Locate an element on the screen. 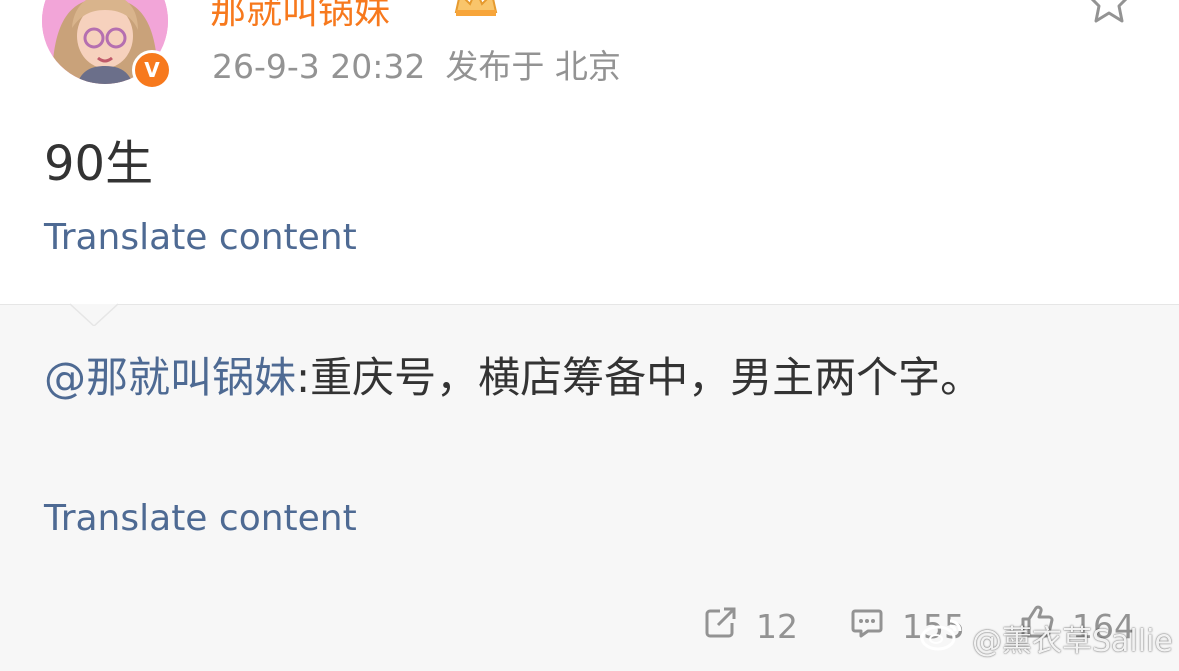 The height and width of the screenshot is (671, 1179). repost-mention: @那就叫锅妹 is located at coordinates (170, 377).